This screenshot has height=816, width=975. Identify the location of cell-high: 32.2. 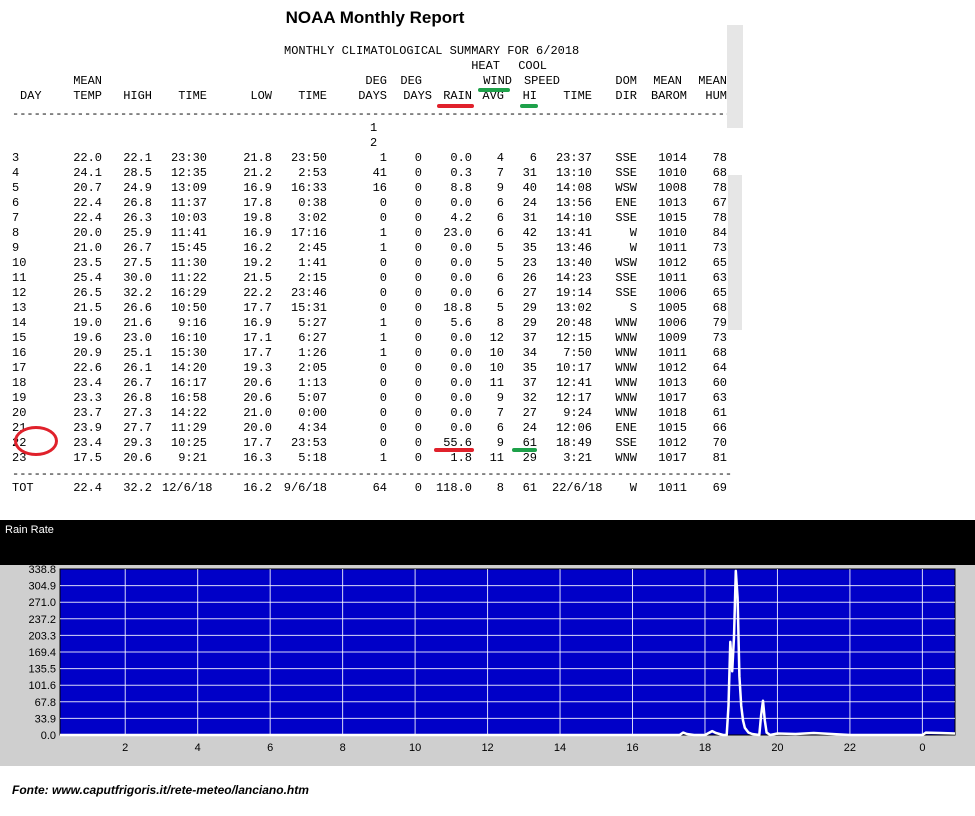
(137, 488).